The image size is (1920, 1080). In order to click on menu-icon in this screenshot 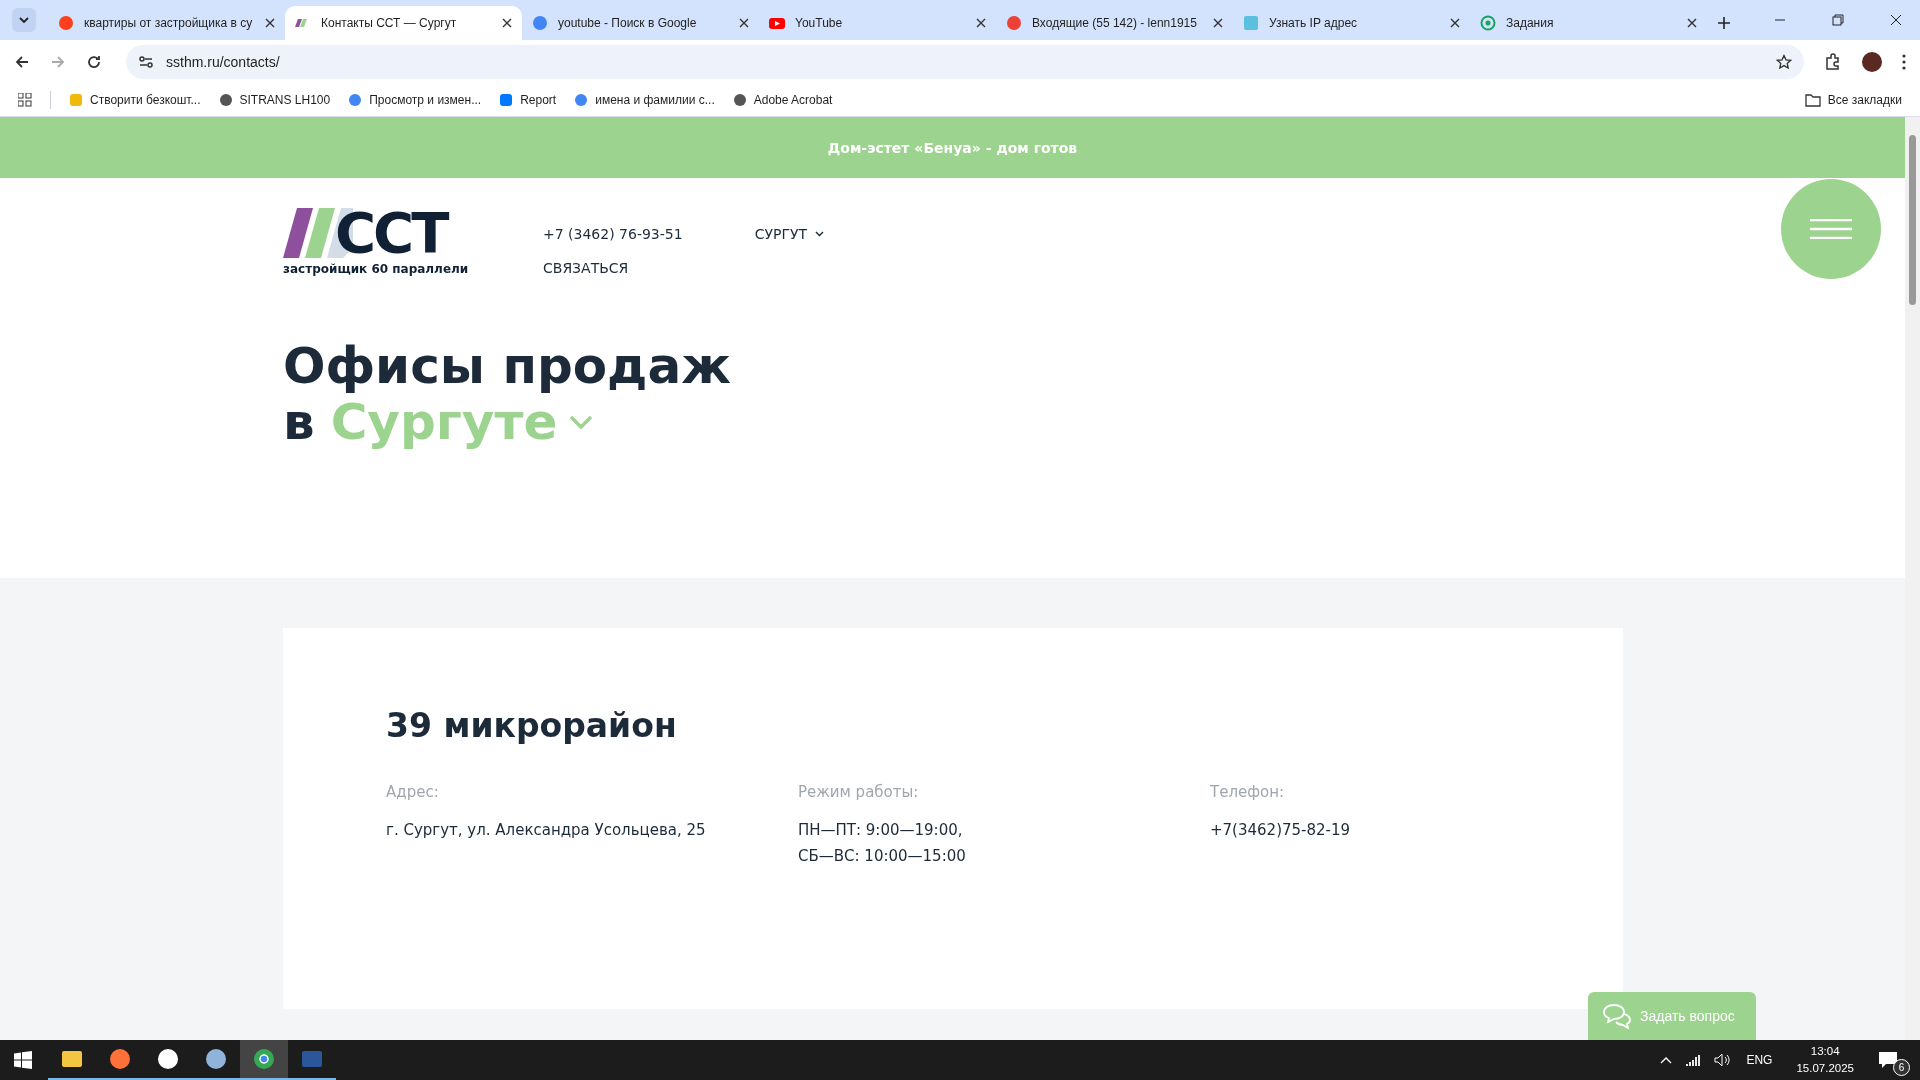, I will do `click(1831, 229)`.